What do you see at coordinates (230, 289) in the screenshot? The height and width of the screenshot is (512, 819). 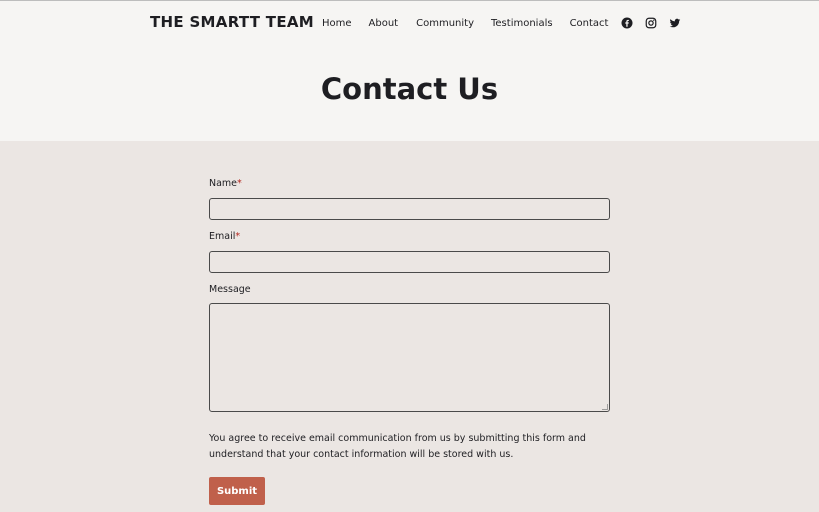 I see `message-label: Message` at bounding box center [230, 289].